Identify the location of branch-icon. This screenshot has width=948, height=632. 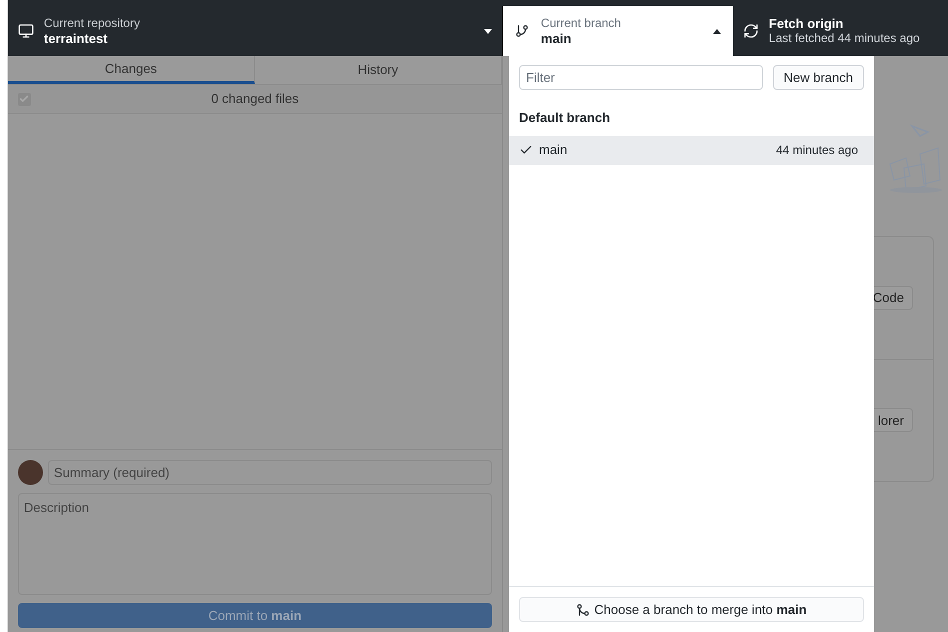
(521, 31).